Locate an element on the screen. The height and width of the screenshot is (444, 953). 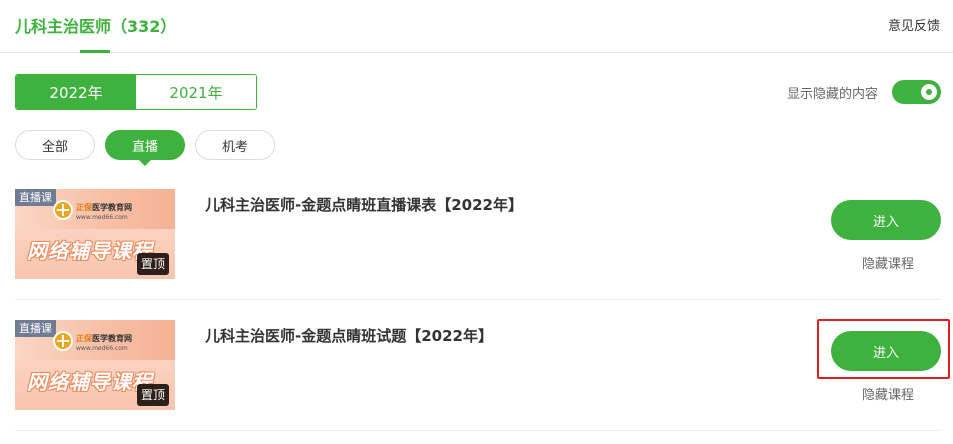
course-title: 儿科主治医师-金题点睛班试题【2022年】 is located at coordinates (365, 336).